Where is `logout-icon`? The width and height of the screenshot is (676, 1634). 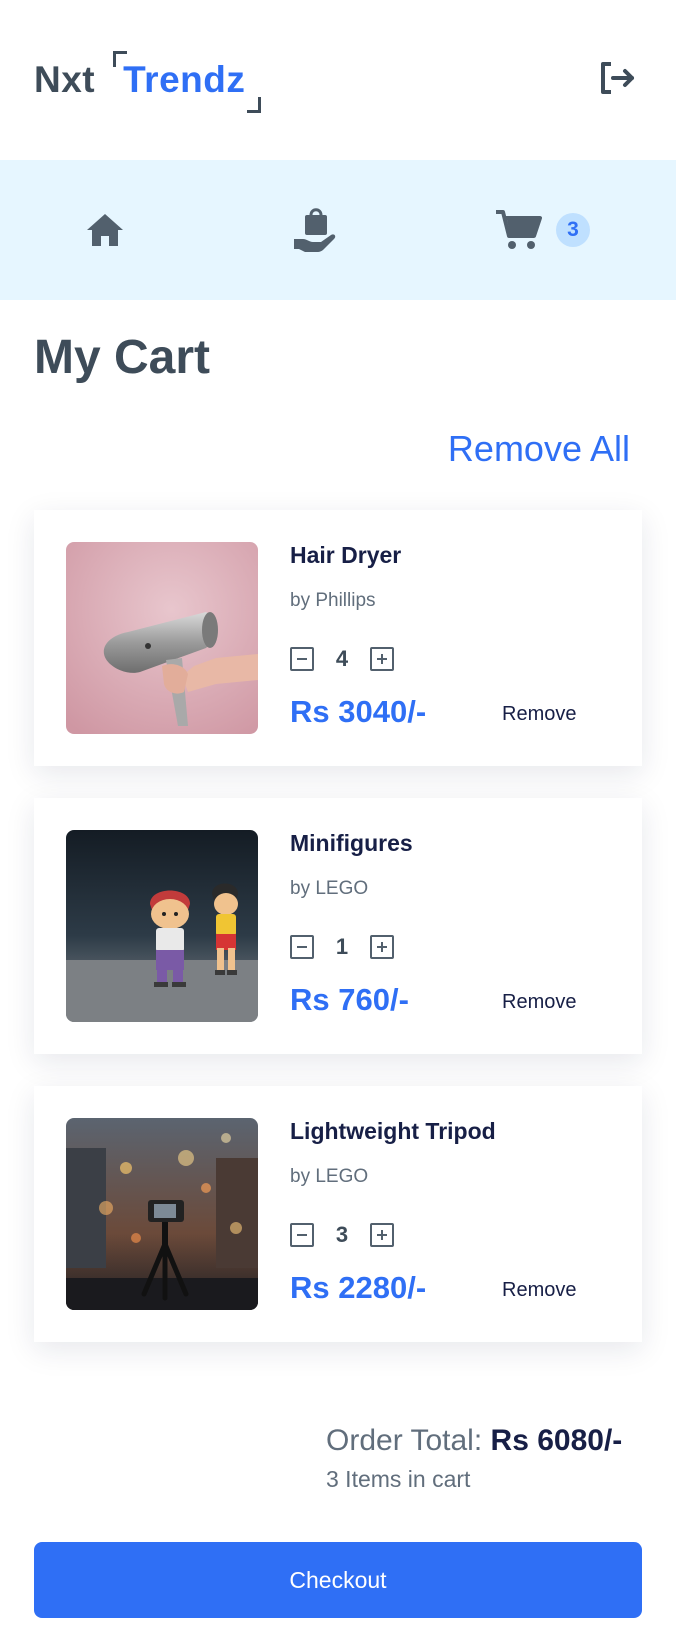
logout-icon is located at coordinates (617, 78).